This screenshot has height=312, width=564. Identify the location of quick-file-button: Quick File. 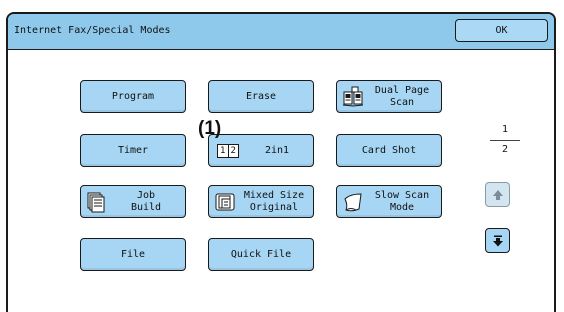
(261, 254).